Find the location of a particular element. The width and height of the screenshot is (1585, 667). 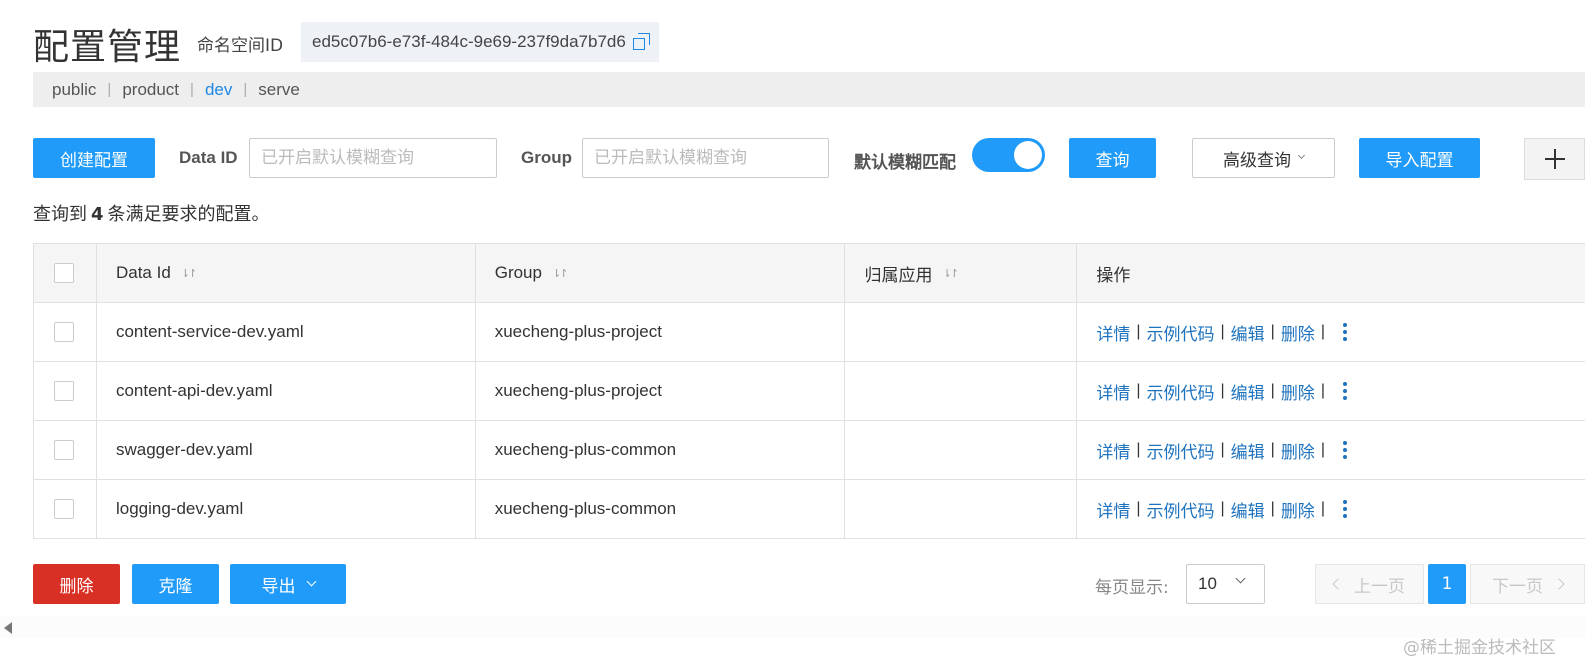

import-config-button: 导入配置 is located at coordinates (1419, 158).